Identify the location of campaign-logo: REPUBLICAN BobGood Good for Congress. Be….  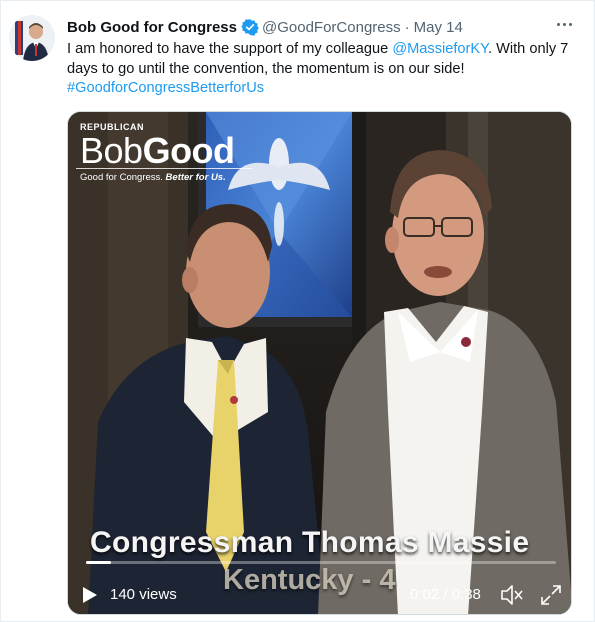
(164, 153).